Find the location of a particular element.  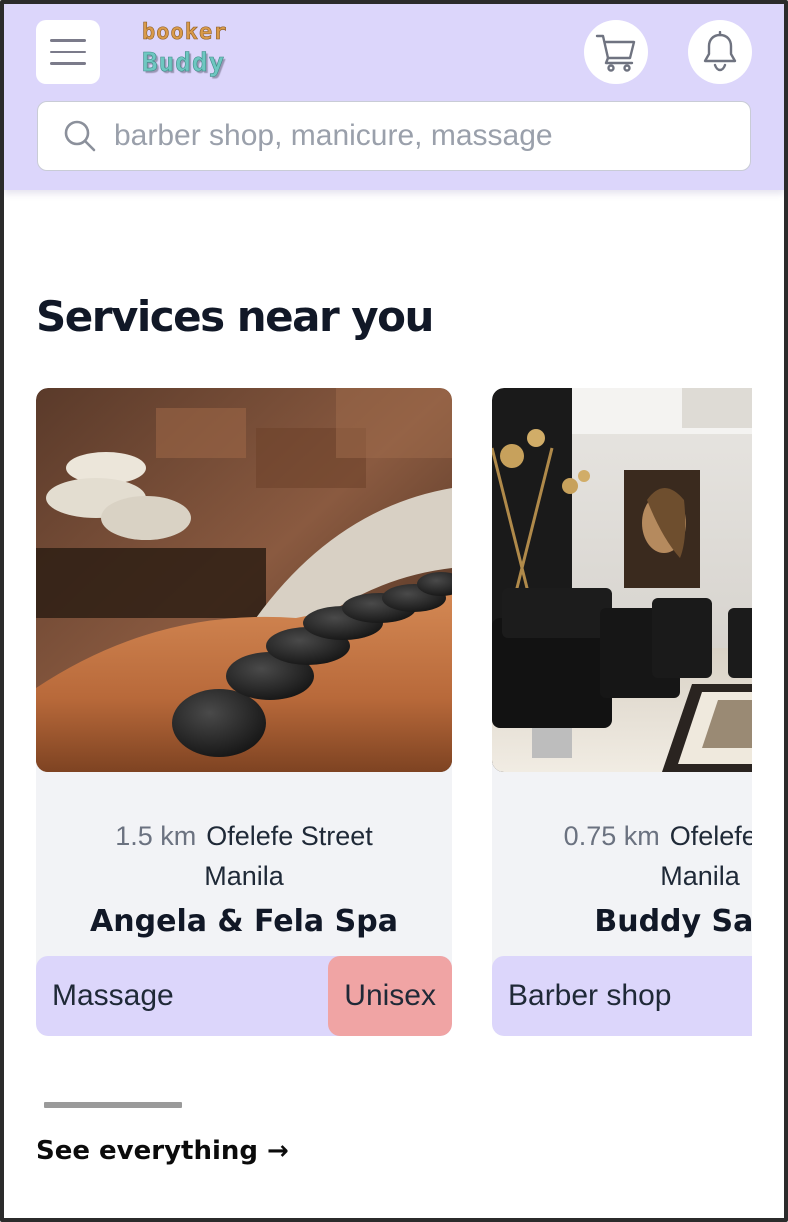

card-location: 1.5 km Ofelefe Street Manila is located at coordinates (244, 856).